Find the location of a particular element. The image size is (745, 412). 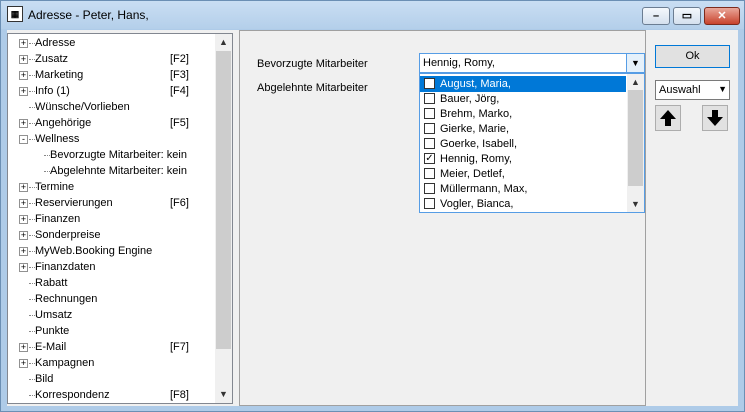

tree-item: + Reservierungen [F6] is located at coordinates (112, 203).